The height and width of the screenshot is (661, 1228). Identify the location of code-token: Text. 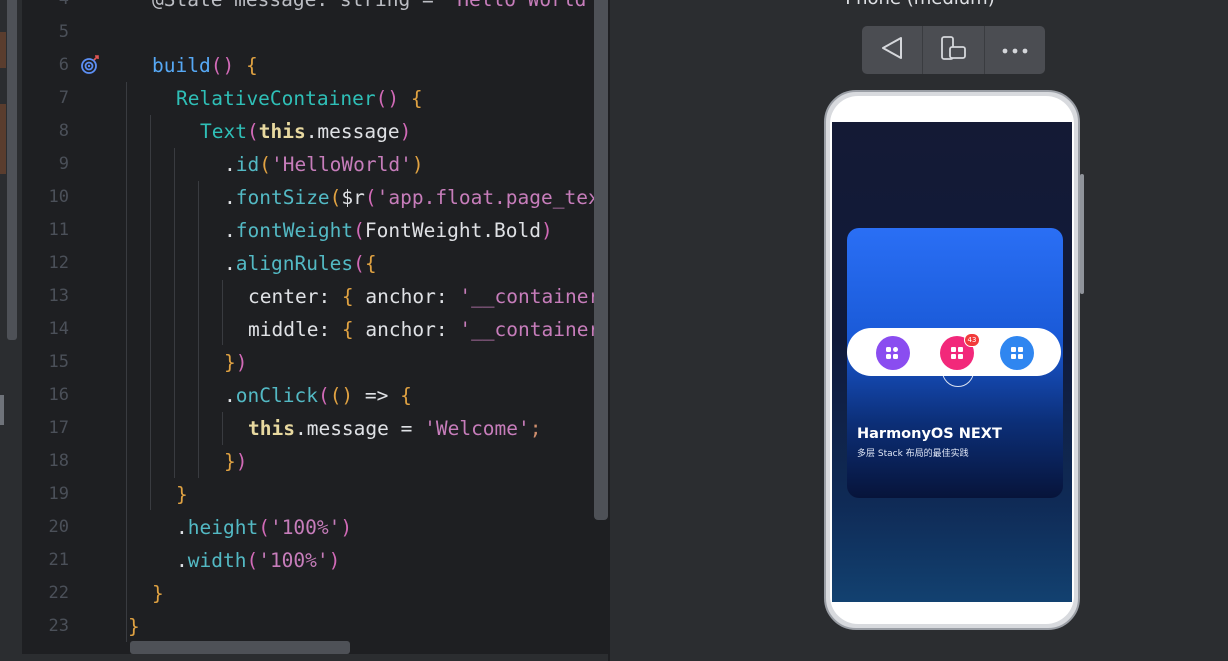
(223, 131).